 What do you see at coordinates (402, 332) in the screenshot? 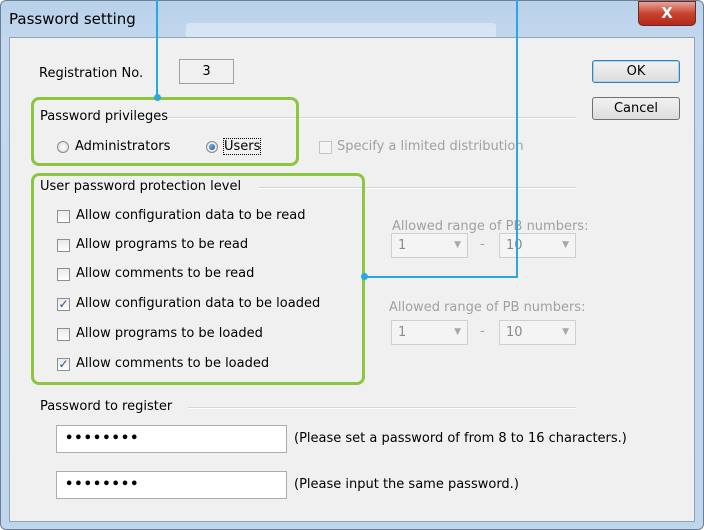
I see `load-range-from-value: 1` at bounding box center [402, 332].